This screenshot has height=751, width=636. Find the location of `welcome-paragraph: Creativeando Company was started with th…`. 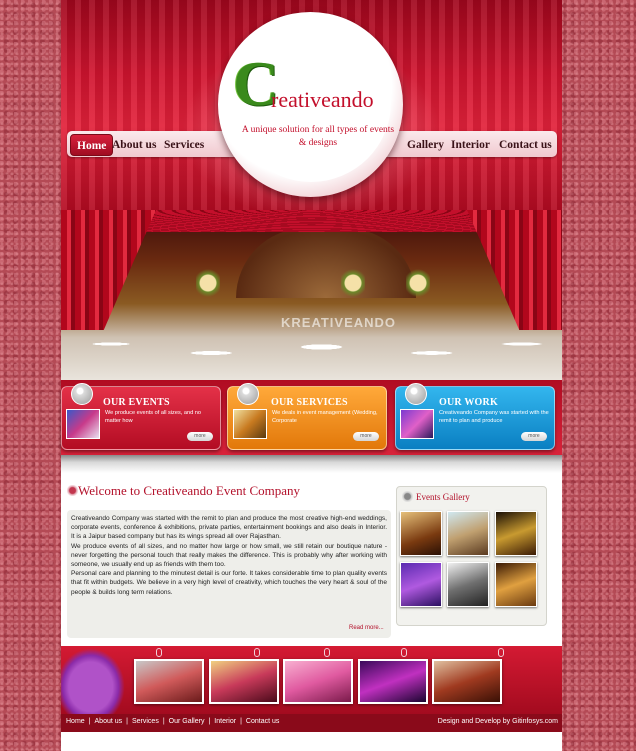

welcome-paragraph: Creativeando Company was started with th… is located at coordinates (229, 528).